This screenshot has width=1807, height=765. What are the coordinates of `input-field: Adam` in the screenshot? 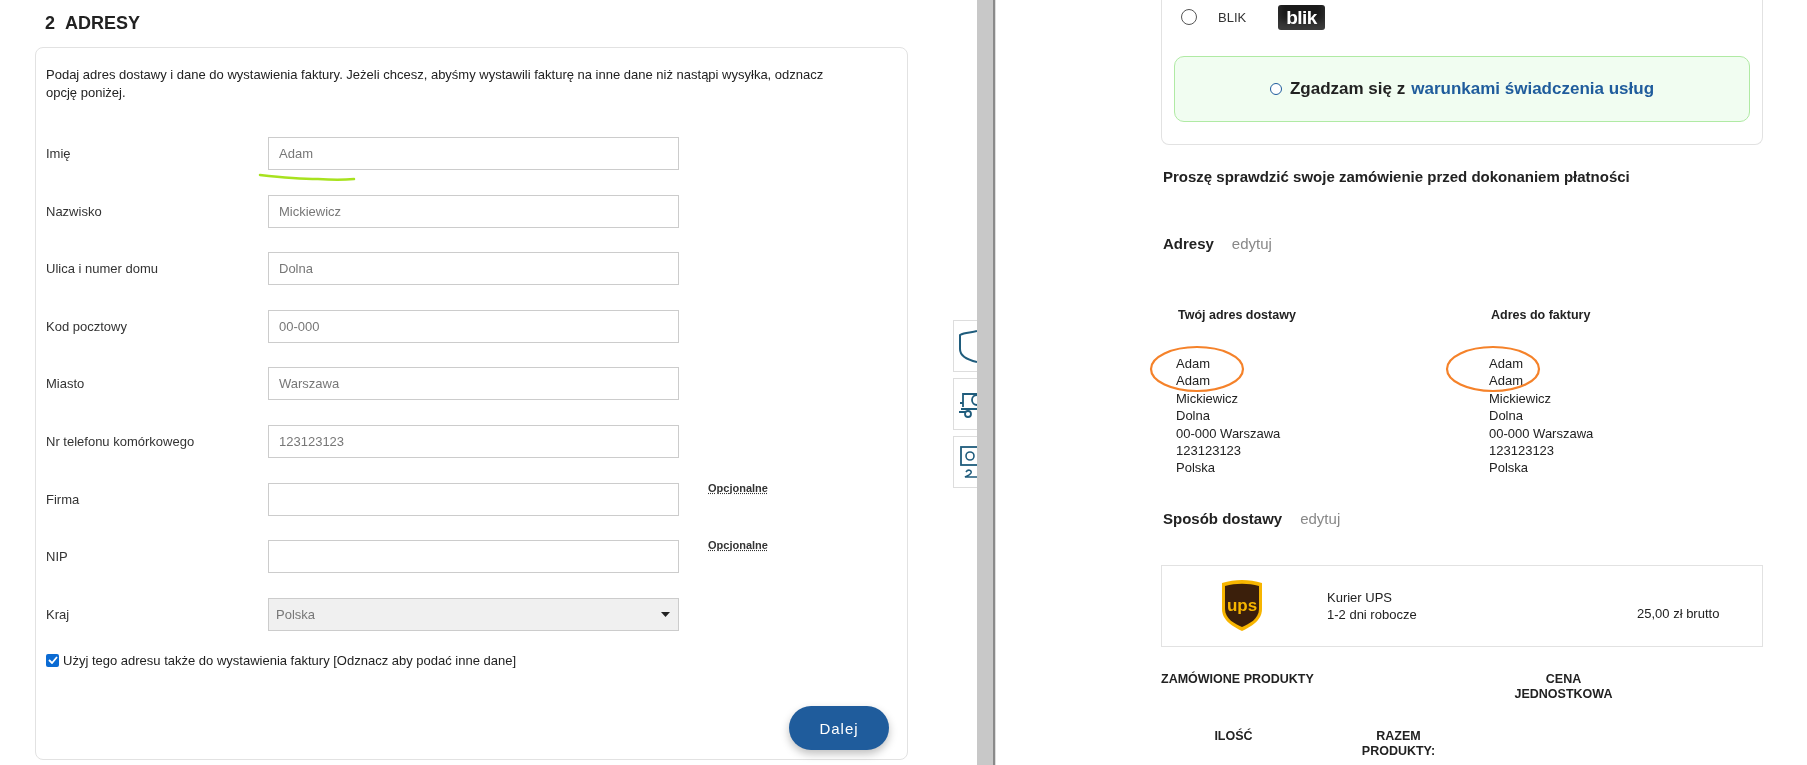 It's located at (473, 153).